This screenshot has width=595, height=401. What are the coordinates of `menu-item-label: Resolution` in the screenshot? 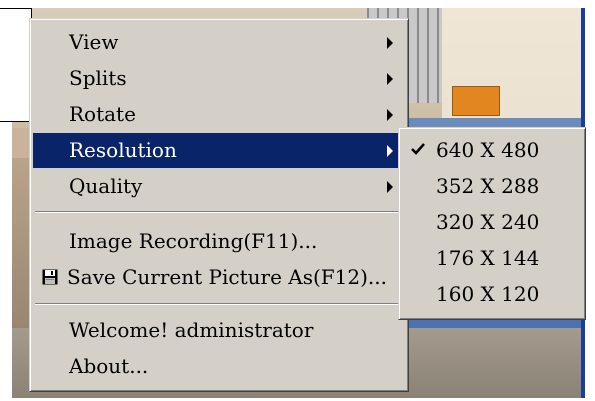 It's located at (123, 150).